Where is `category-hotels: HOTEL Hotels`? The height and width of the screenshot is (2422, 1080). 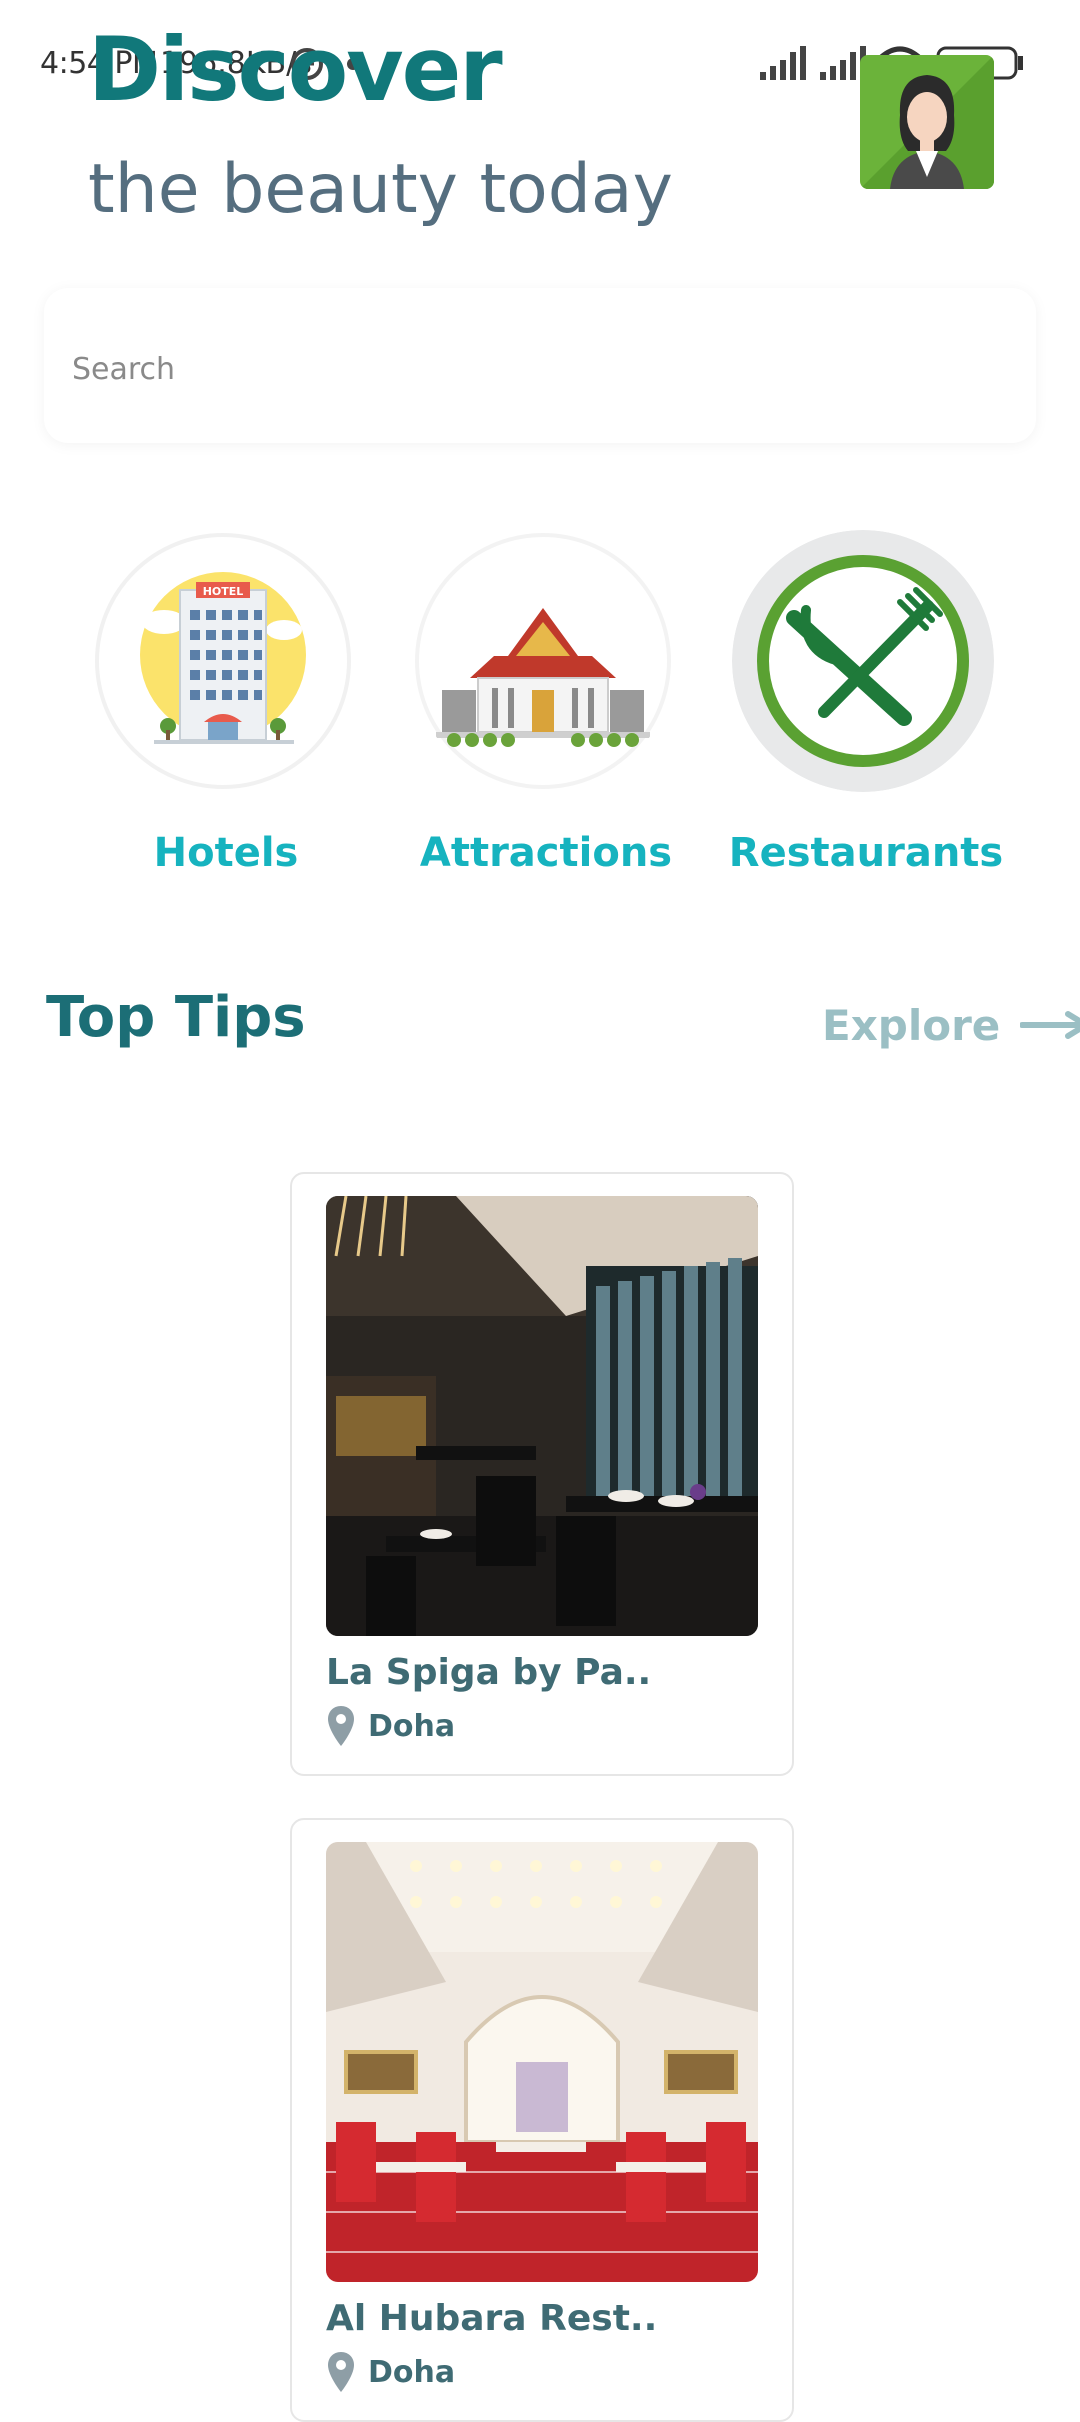
category-hotels: HOTEL Hotels is located at coordinates (221, 710).